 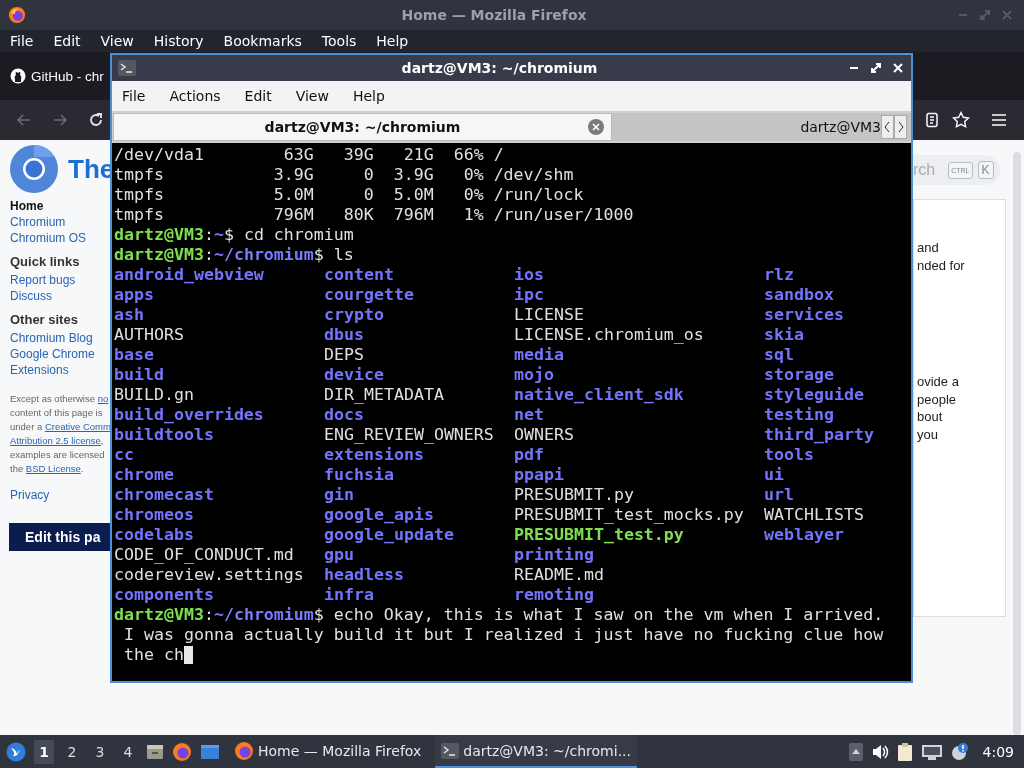 What do you see at coordinates (354, 375) in the screenshot?
I see `directory-name: device` at bounding box center [354, 375].